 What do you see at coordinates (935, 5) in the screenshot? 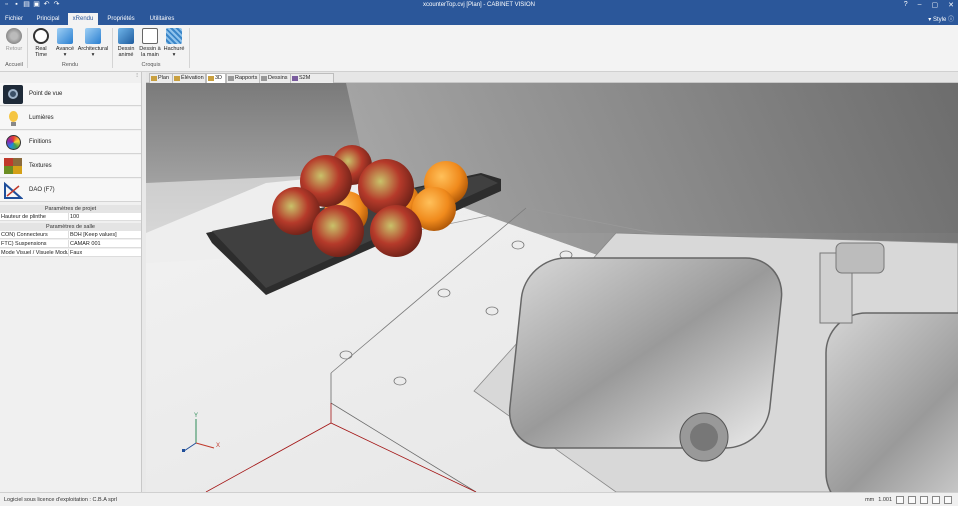
I see `maximize-button: ▢` at bounding box center [935, 5].